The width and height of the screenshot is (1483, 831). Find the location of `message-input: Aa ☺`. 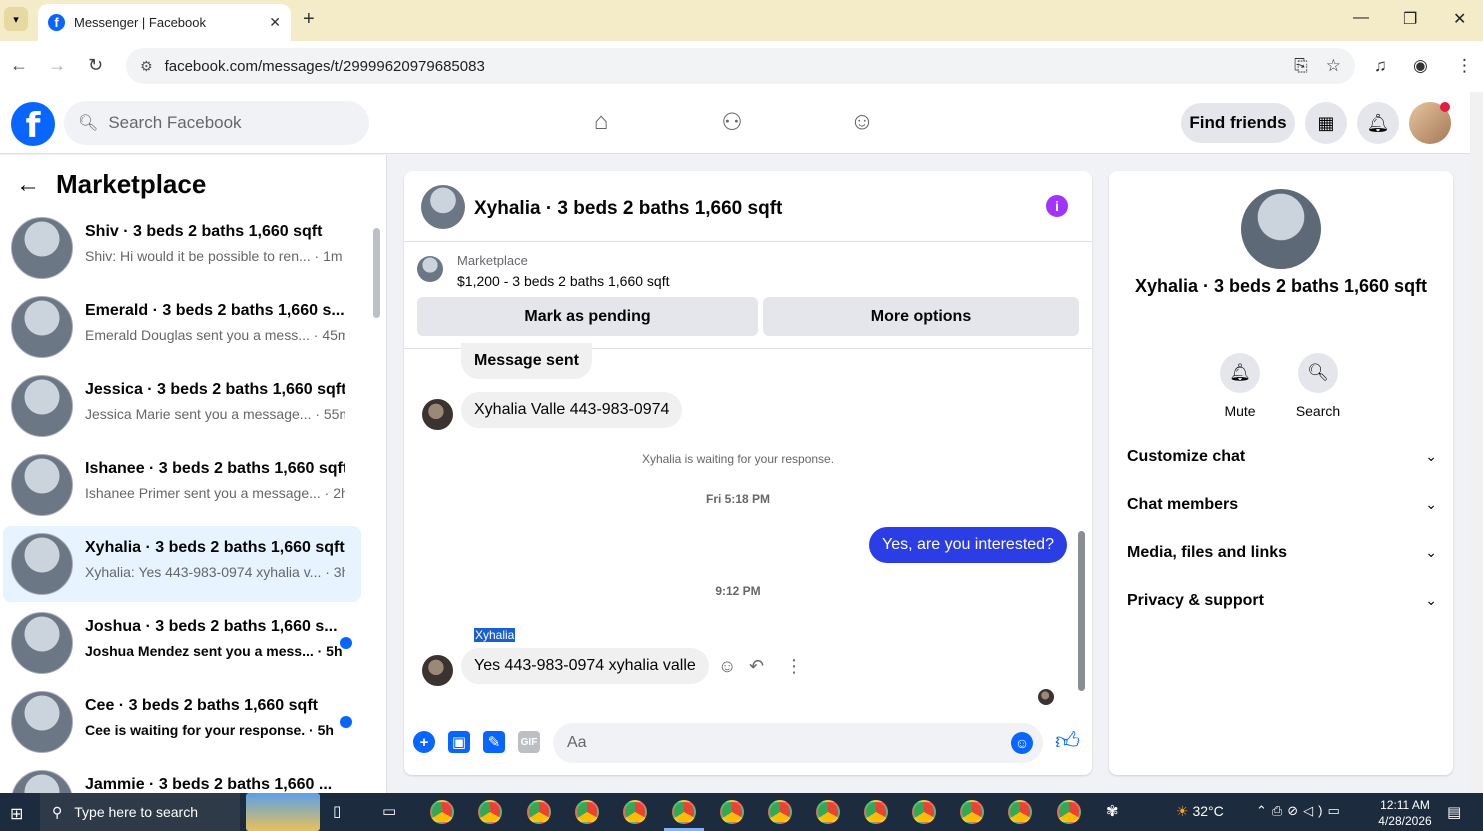

message-input: Aa ☺ is located at coordinates (798, 743).